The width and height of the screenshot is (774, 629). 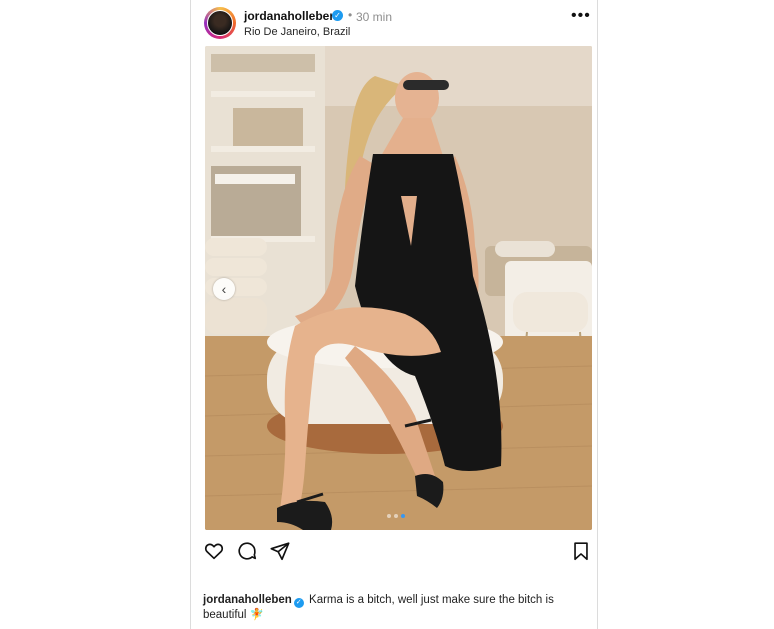 I want to click on location-link: Rio De Janeiro, Brazil, so click(x=297, y=32).